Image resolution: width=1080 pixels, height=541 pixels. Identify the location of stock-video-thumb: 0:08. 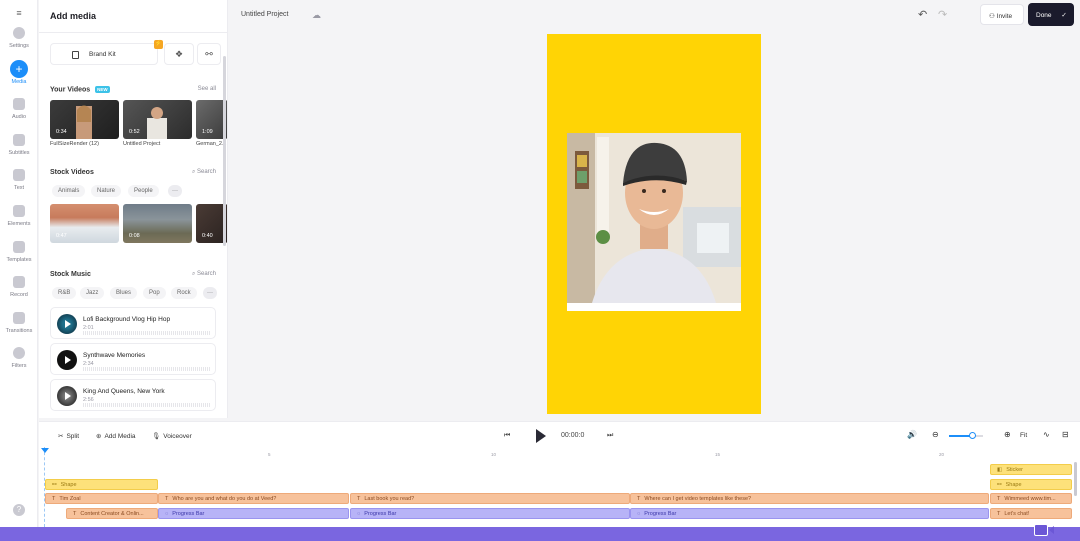
(157, 223).